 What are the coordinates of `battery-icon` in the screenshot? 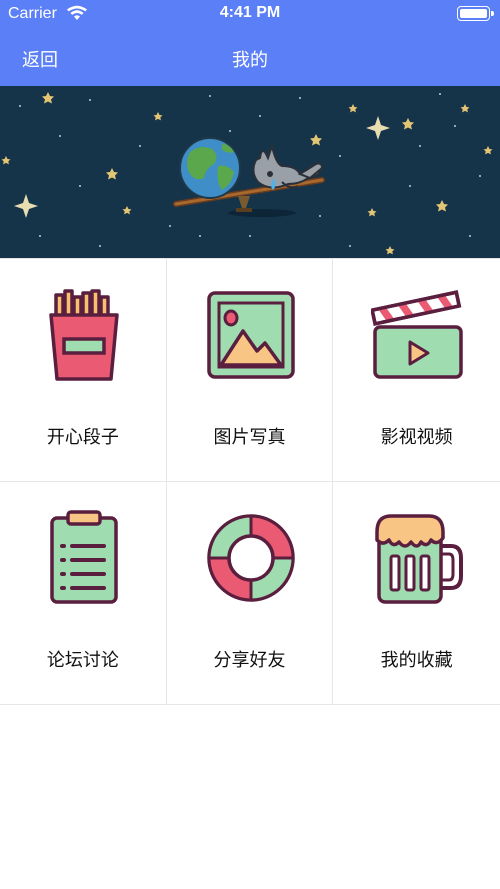 It's located at (475, 13).